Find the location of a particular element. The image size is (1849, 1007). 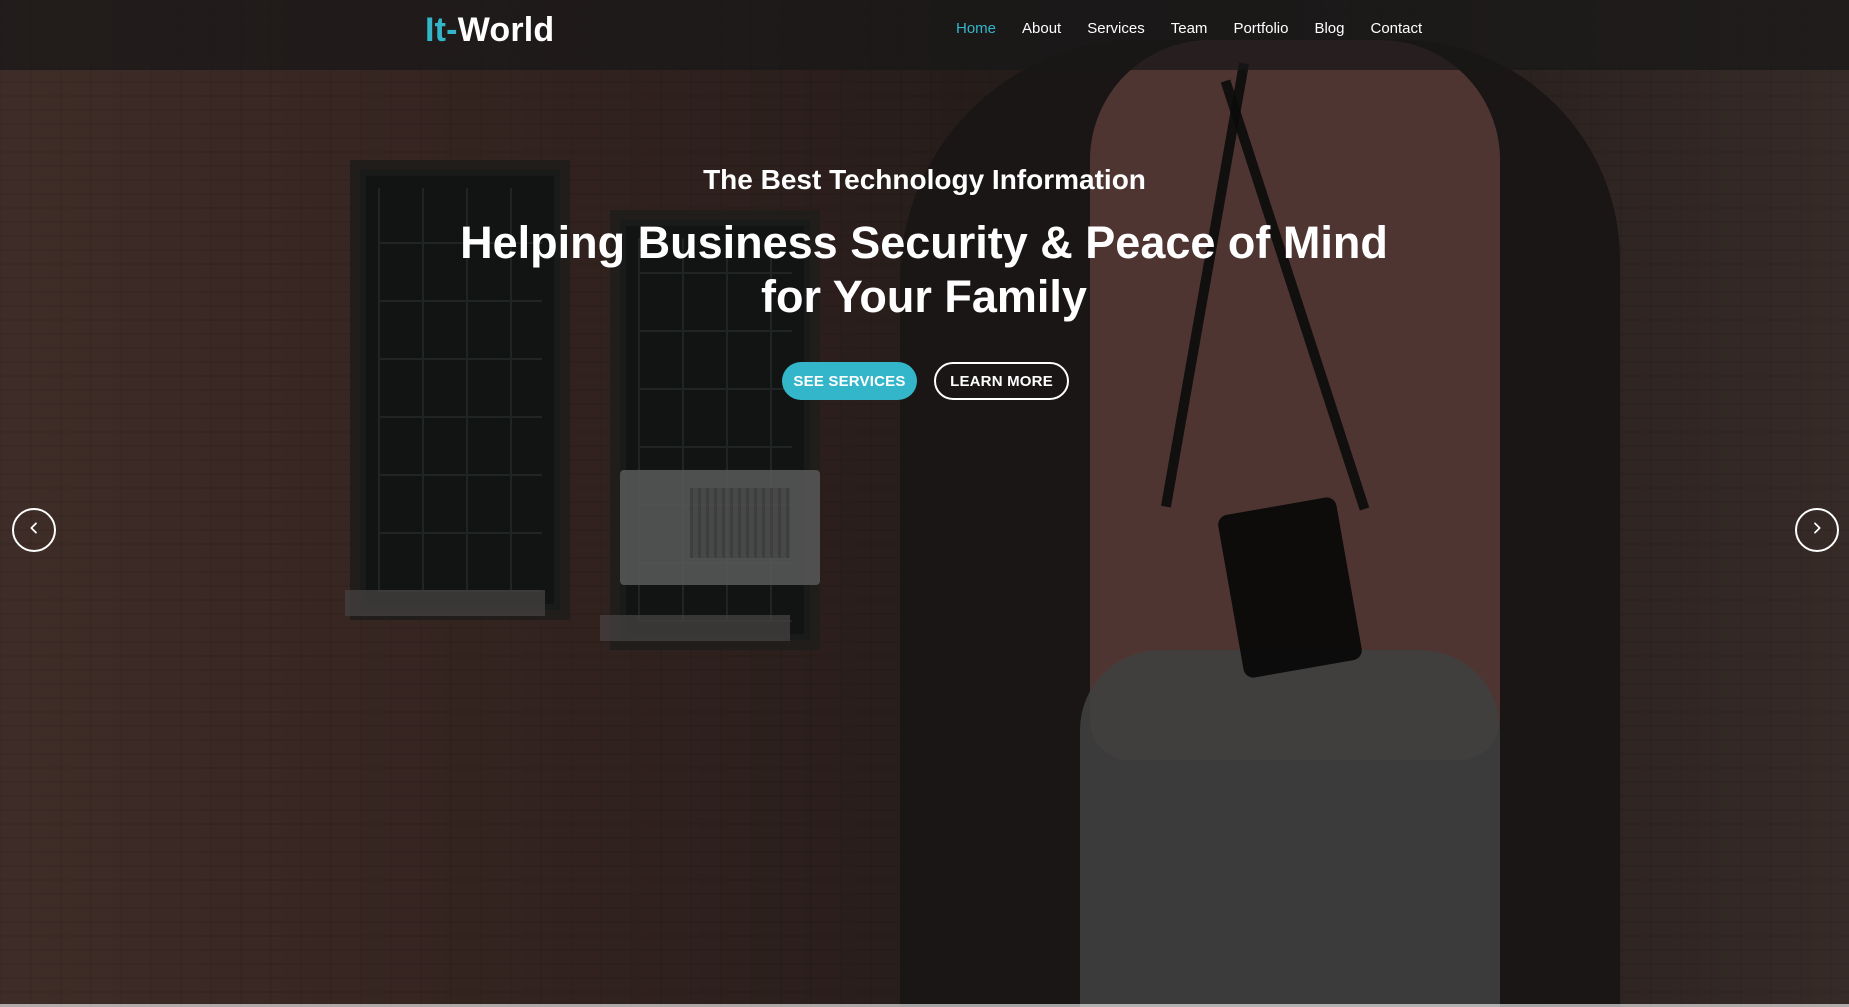

nav-about: About is located at coordinates (1041, 28).